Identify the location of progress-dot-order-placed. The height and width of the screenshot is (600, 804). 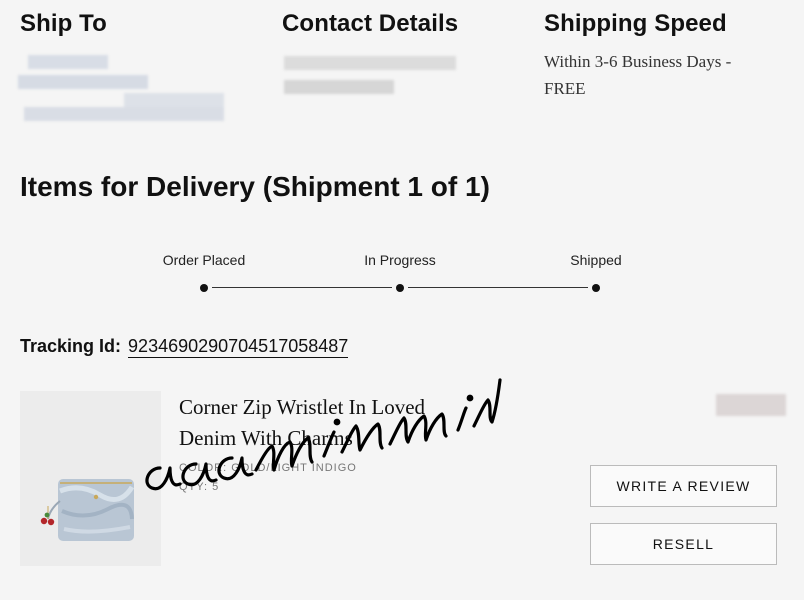
(204, 288).